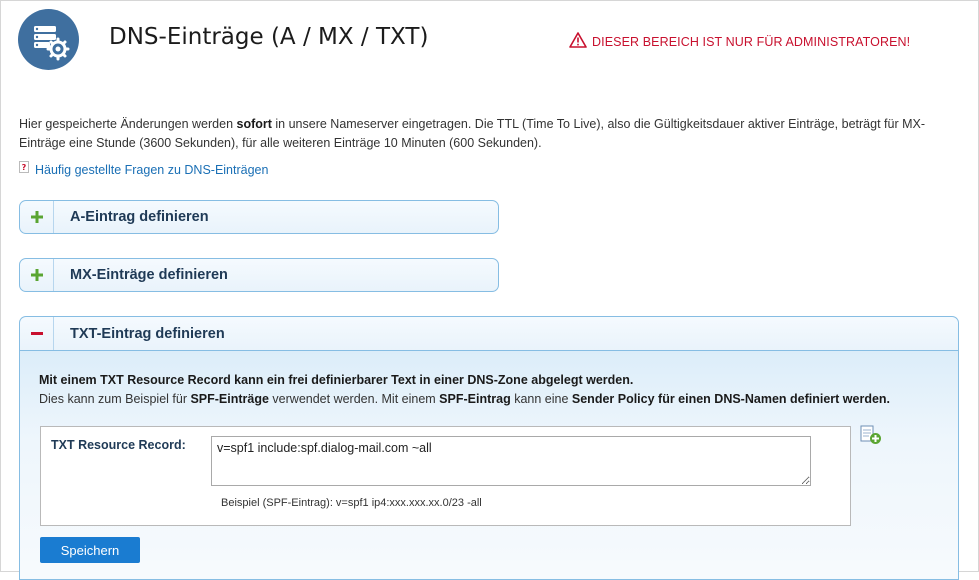  I want to click on warning-triangle-icon, so click(578, 41).